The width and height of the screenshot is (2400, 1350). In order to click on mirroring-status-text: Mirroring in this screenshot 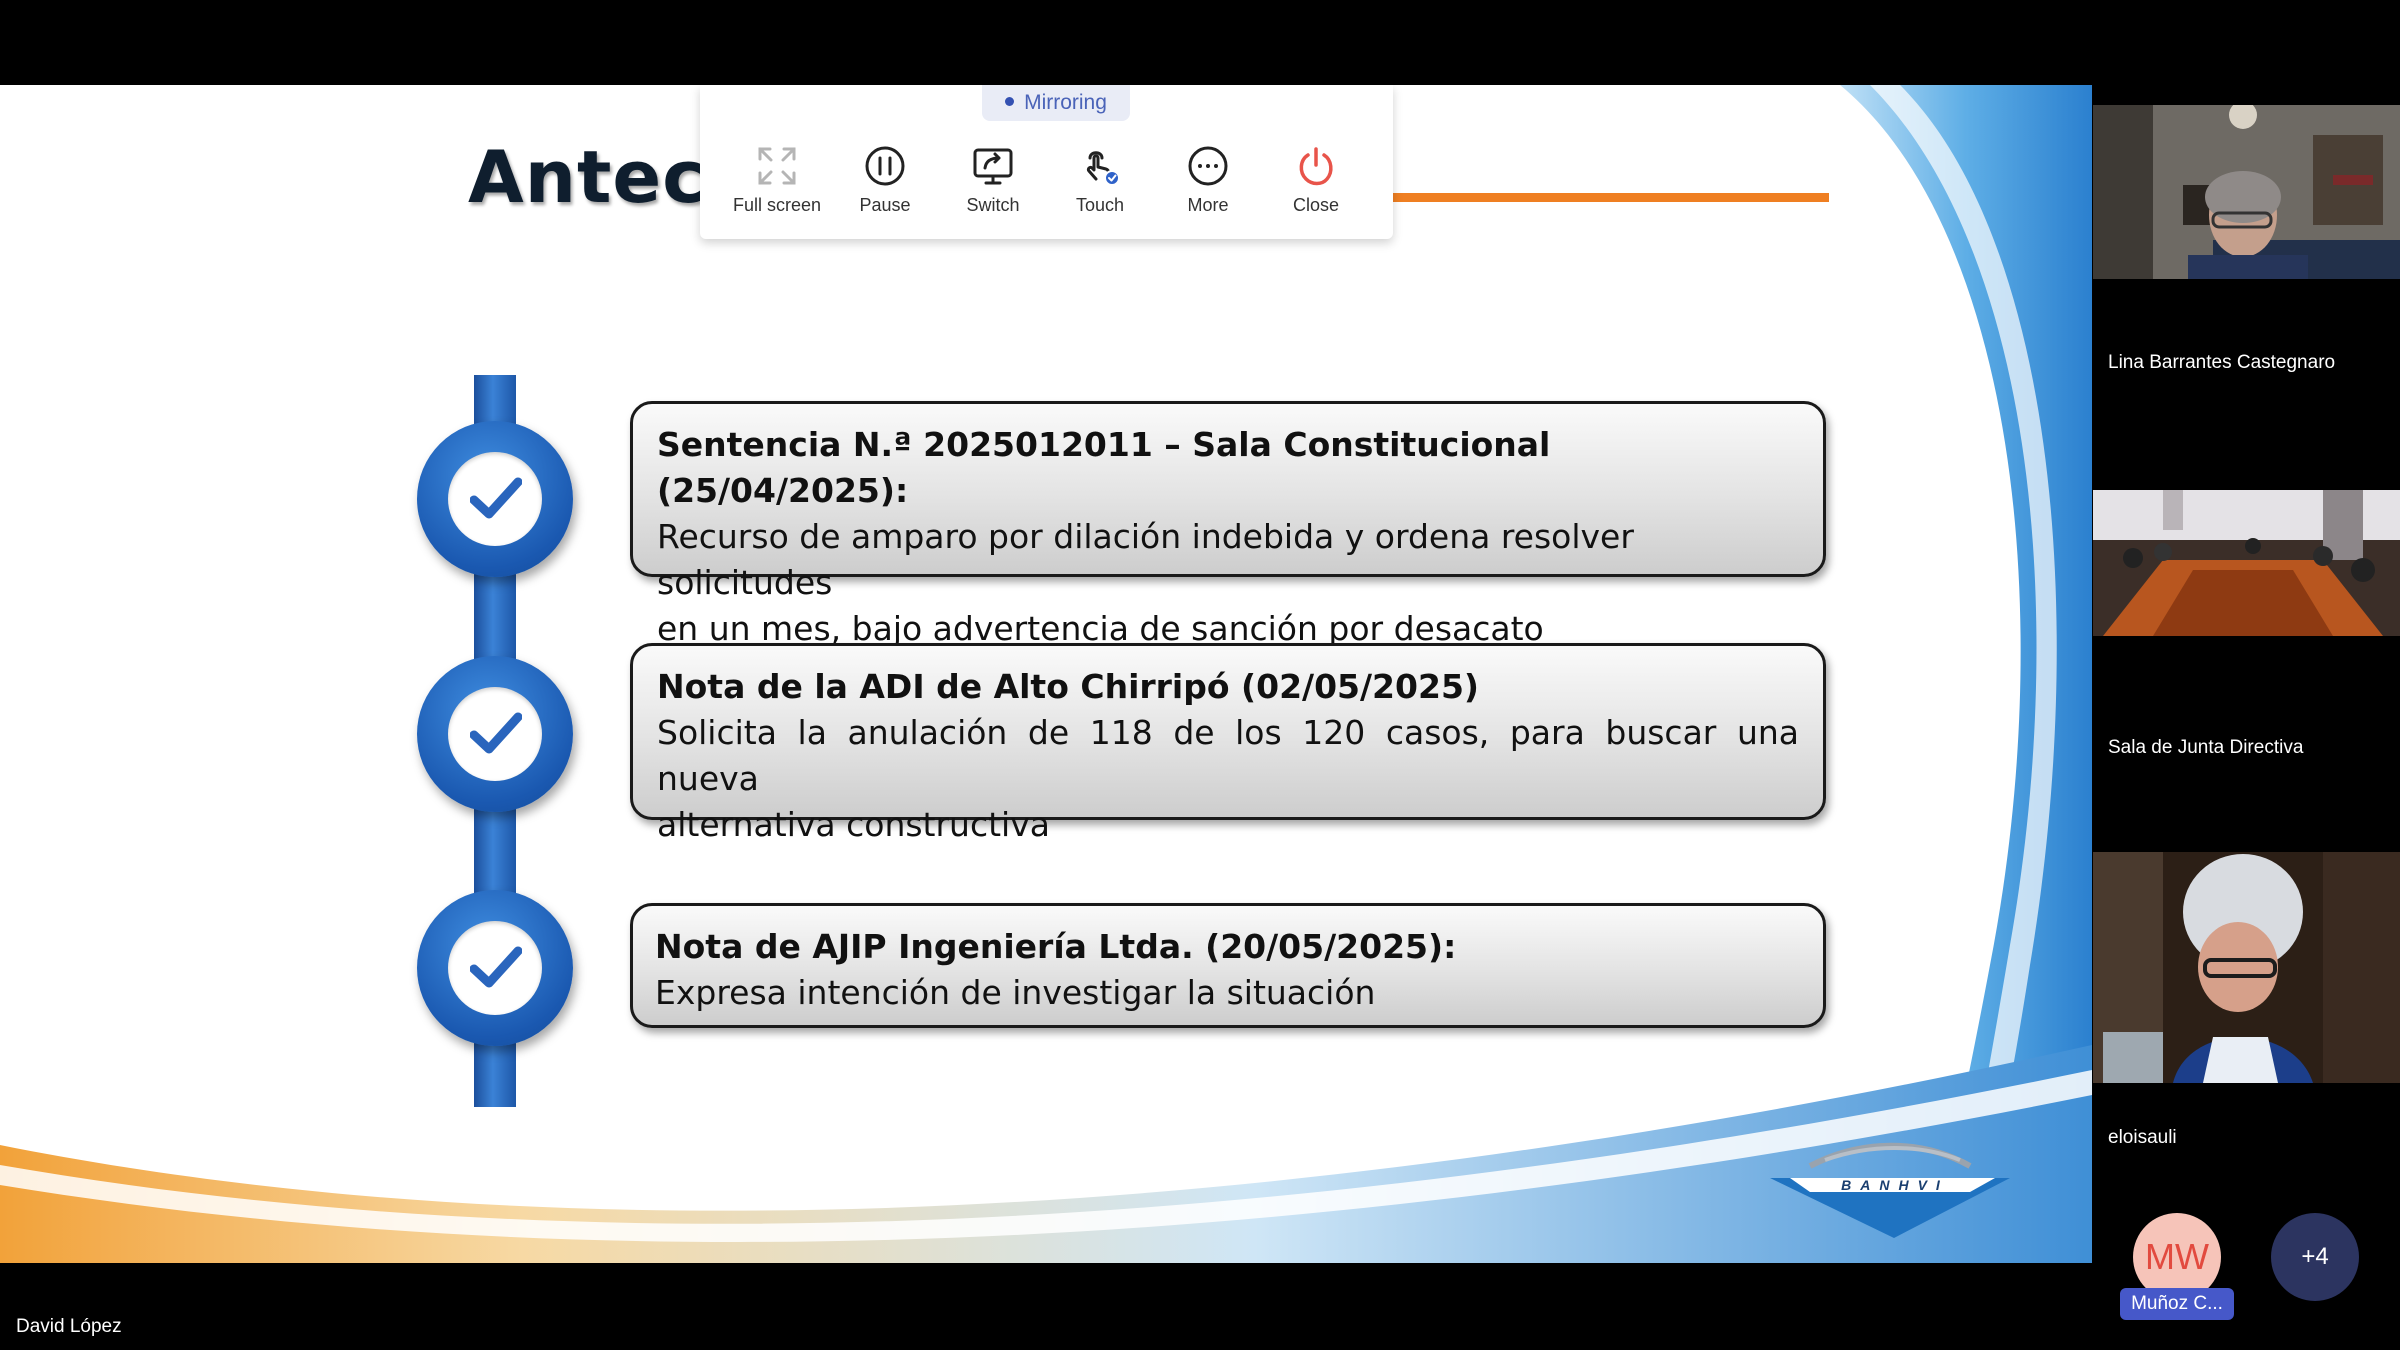, I will do `click(1065, 102)`.